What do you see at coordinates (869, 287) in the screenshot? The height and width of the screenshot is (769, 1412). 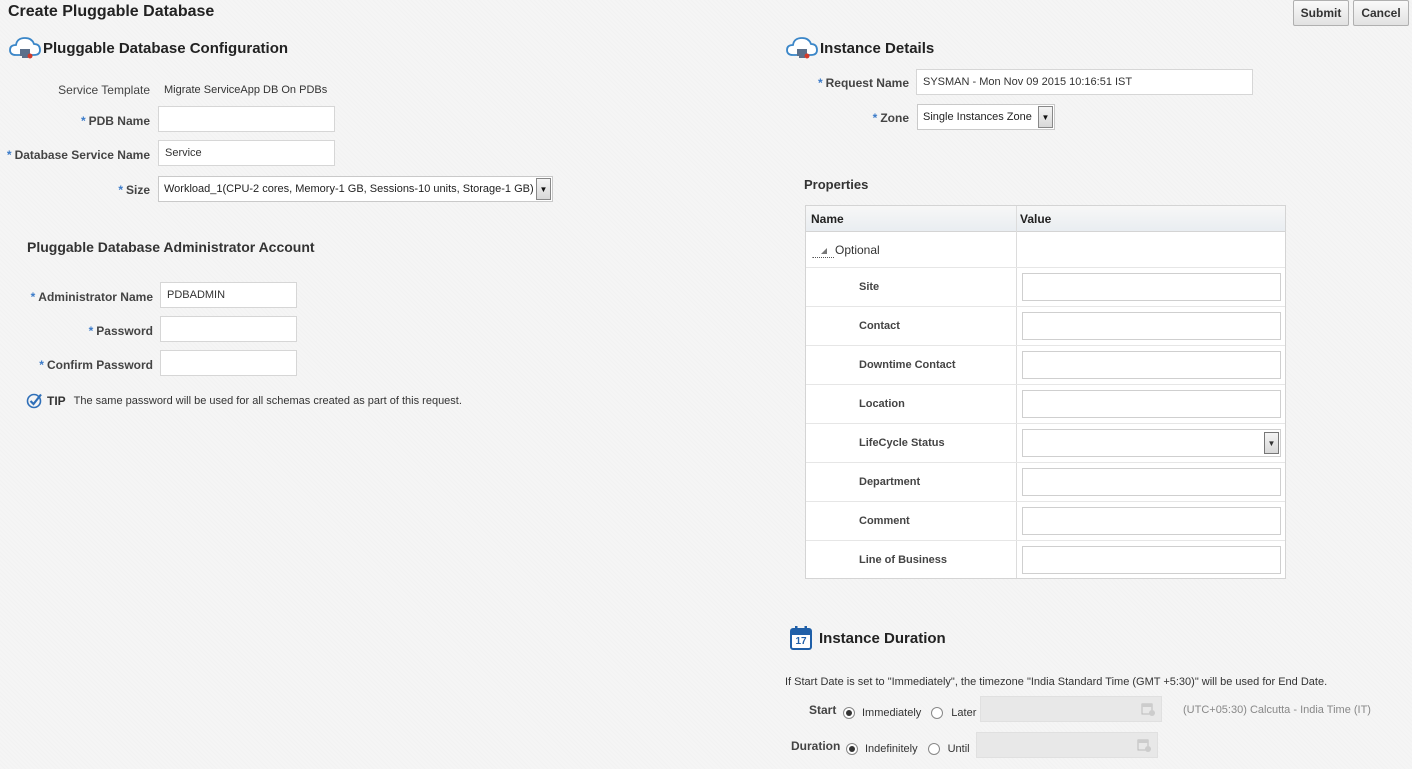 I see `property-name: Site` at bounding box center [869, 287].